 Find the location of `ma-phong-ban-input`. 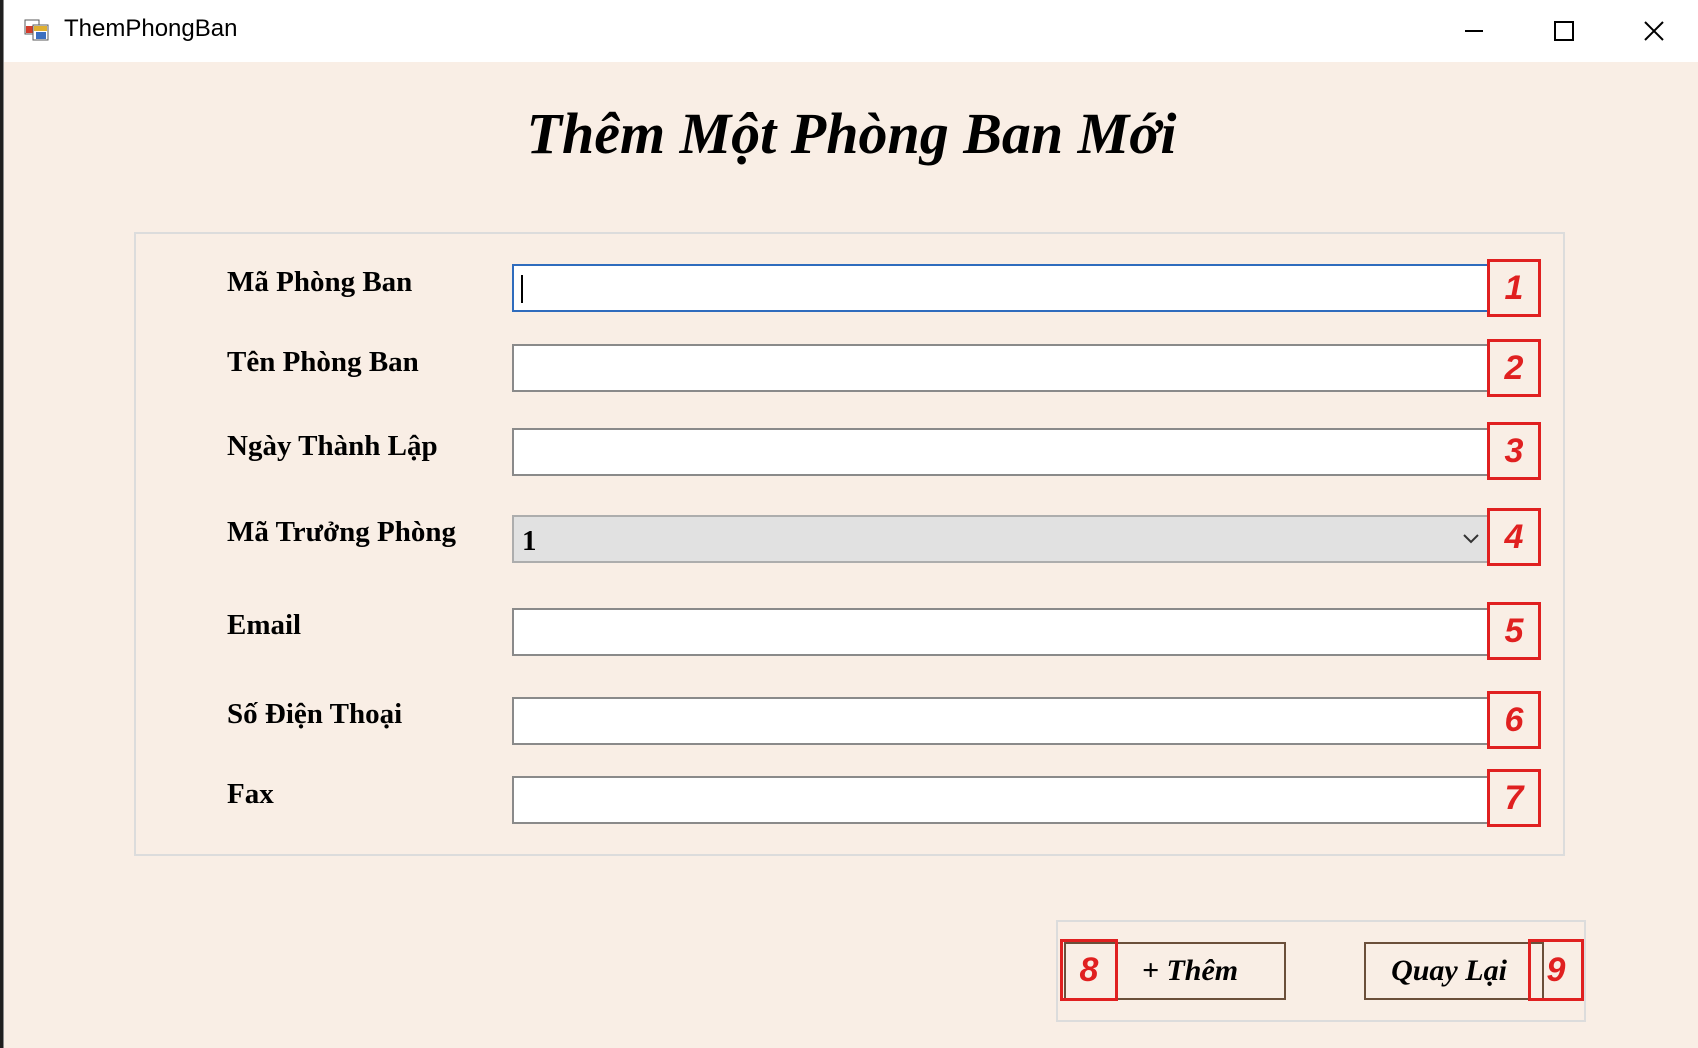

ma-phong-ban-input is located at coordinates (1000, 288).